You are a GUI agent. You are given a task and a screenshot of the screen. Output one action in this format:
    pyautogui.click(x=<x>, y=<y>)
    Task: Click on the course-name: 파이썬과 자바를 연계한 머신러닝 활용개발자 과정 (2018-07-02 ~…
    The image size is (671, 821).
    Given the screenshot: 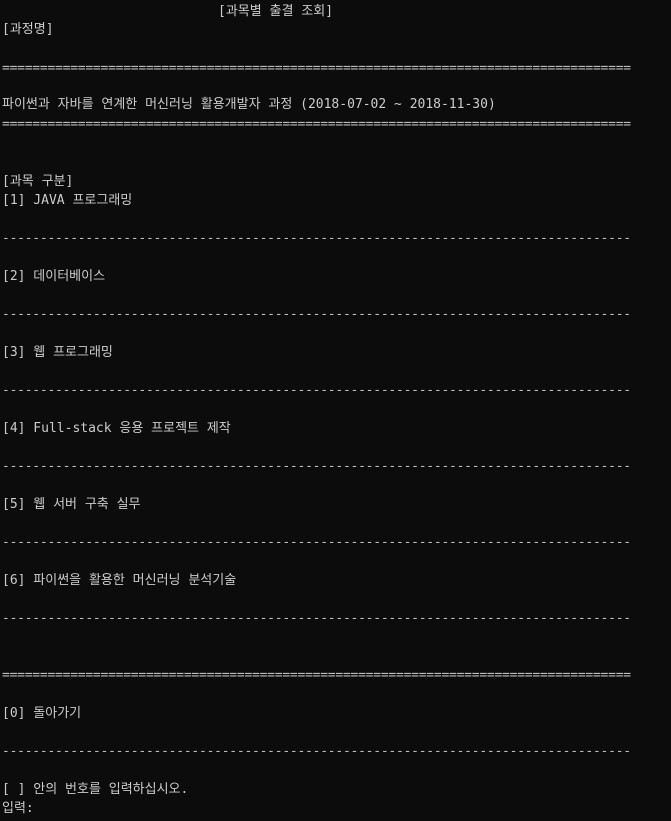 What is the action you would take?
    pyautogui.click(x=249, y=104)
    